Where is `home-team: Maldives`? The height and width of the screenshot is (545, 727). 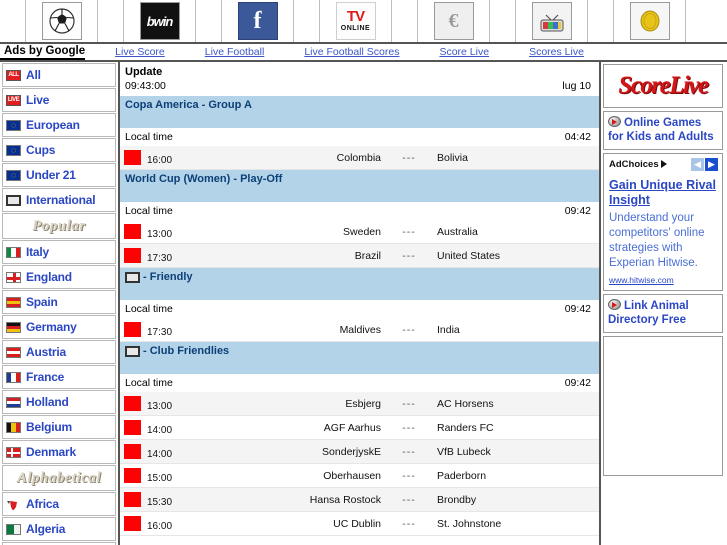 home-team: Maldives is located at coordinates (360, 329).